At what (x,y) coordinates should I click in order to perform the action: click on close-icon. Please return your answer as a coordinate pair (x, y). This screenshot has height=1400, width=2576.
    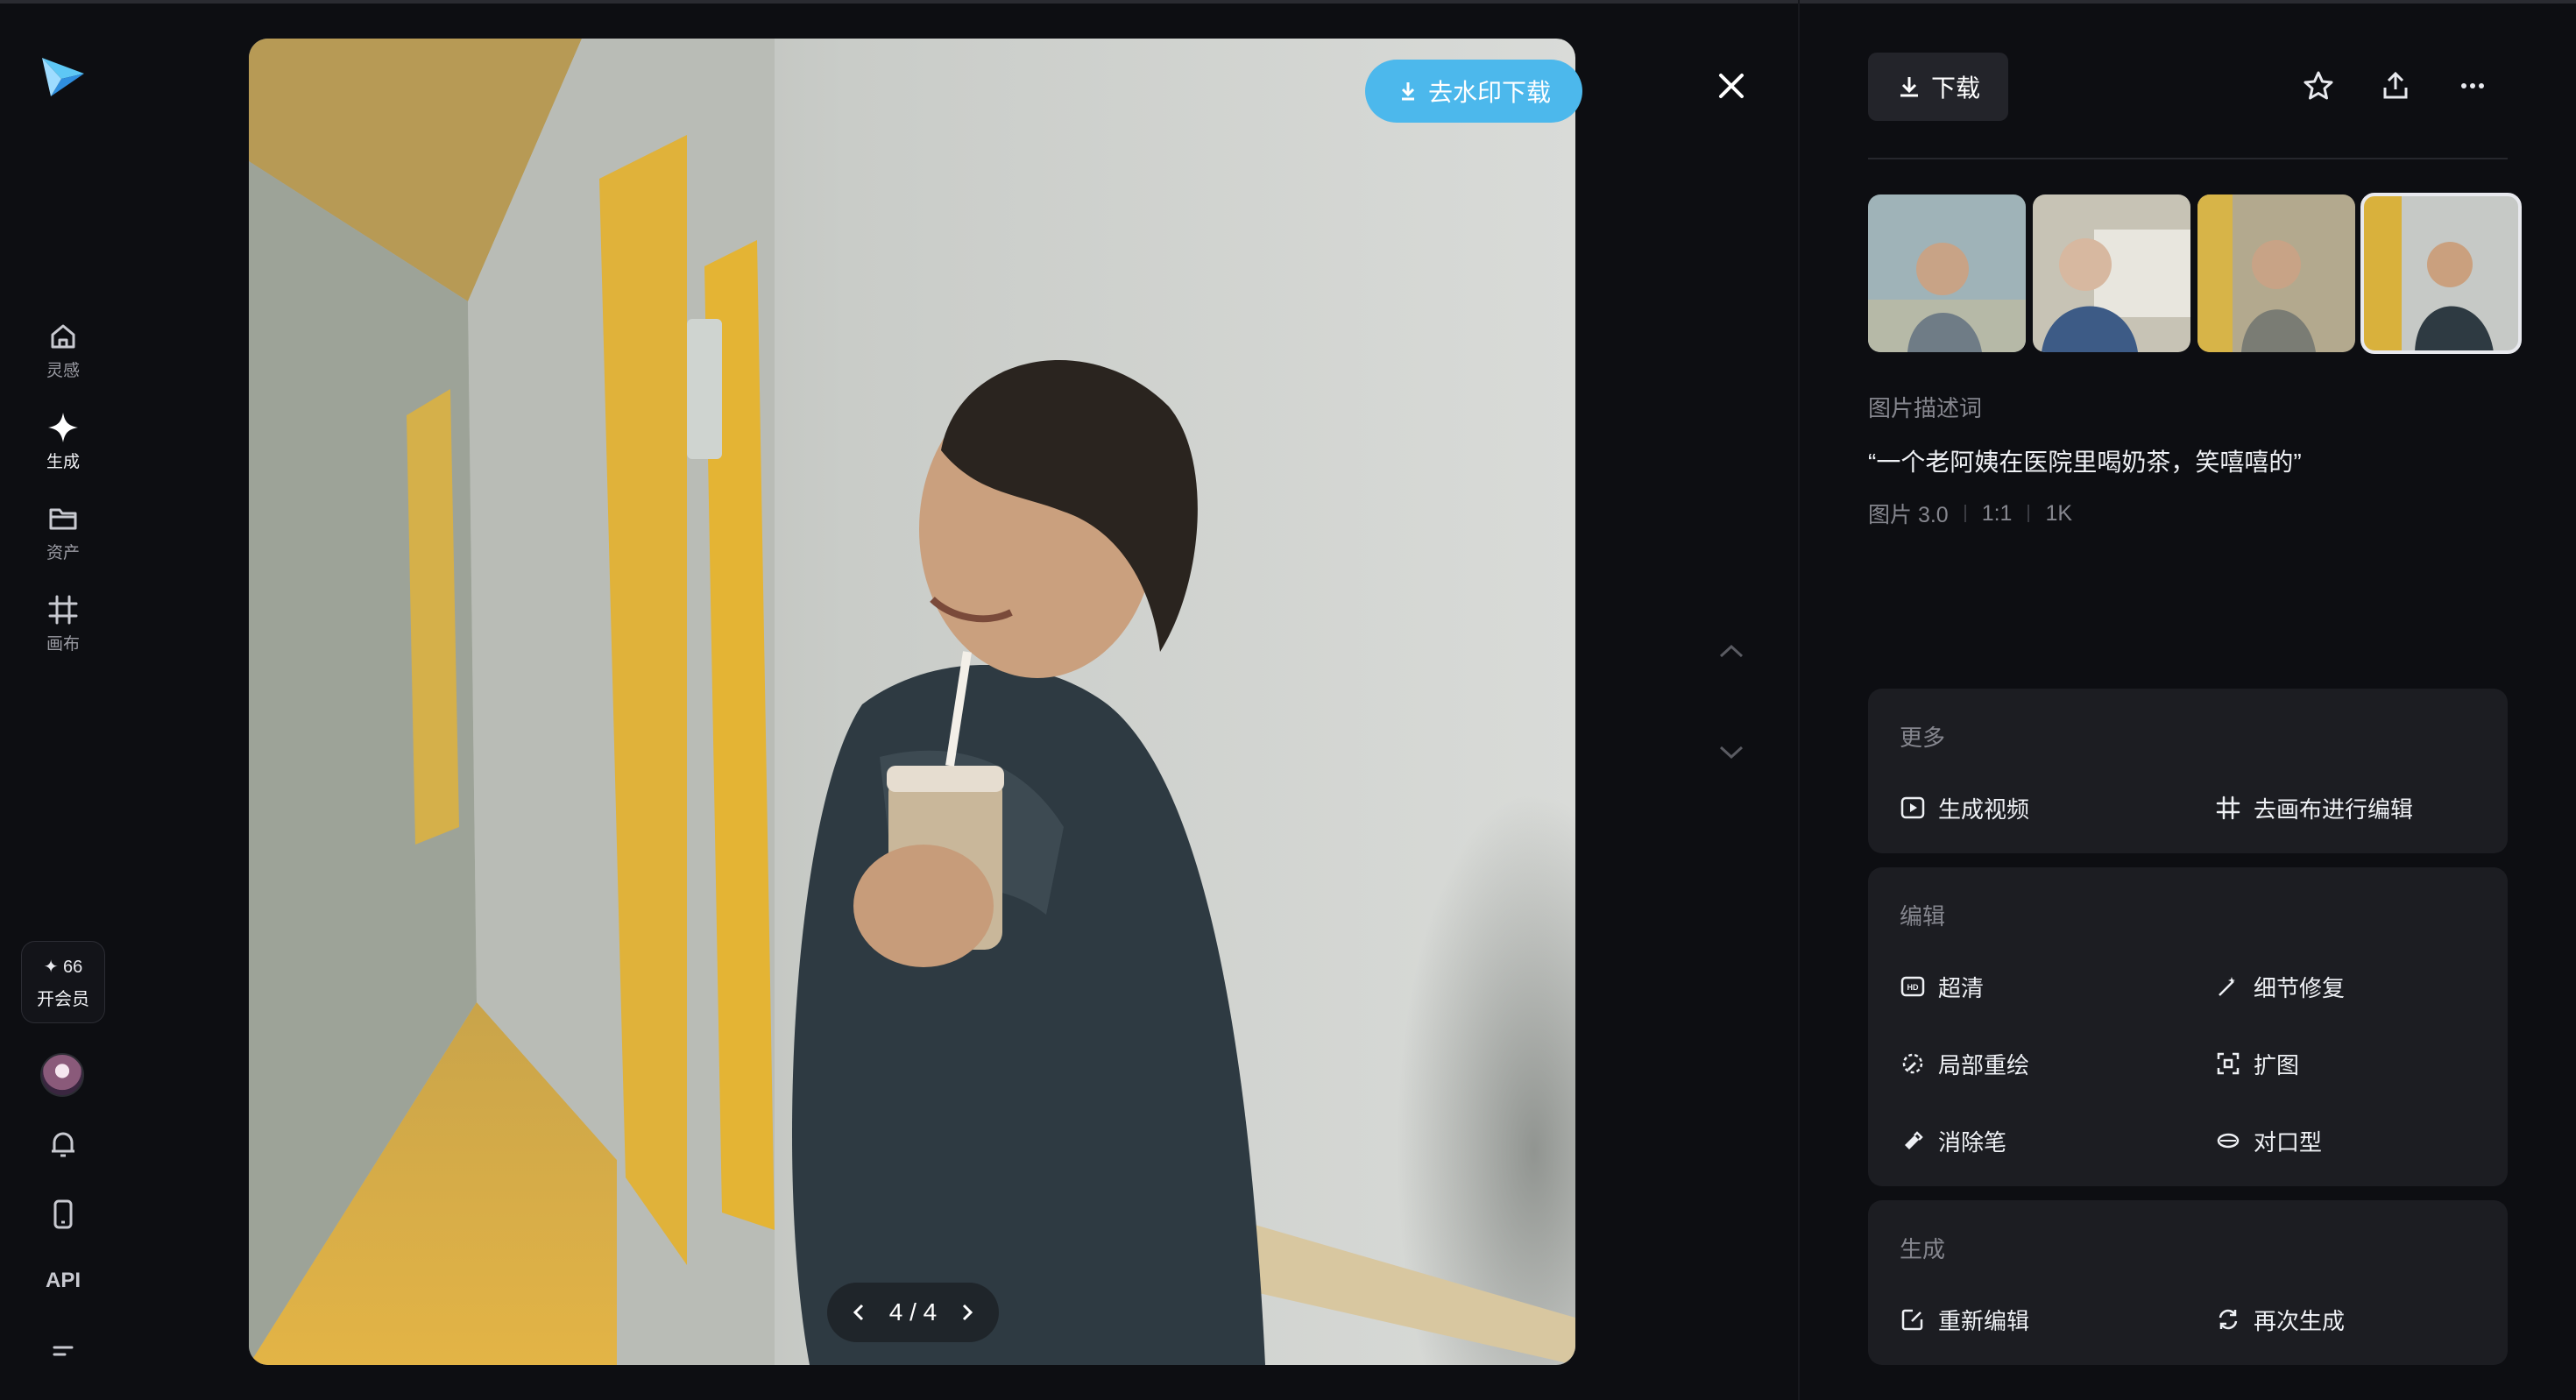
    Looking at the image, I should click on (1731, 86).